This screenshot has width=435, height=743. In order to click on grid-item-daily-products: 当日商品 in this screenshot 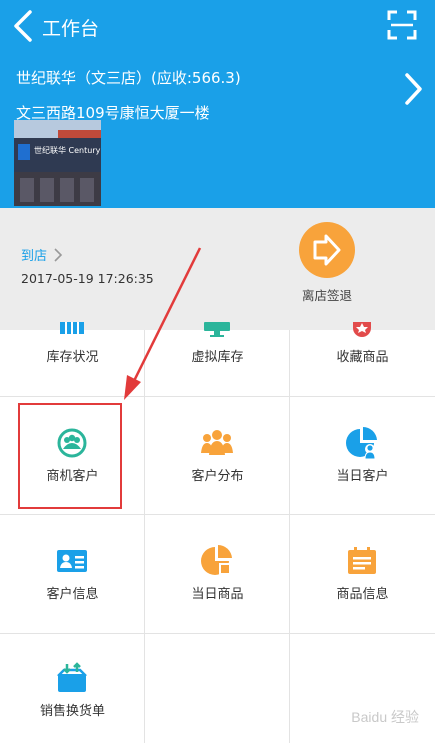, I will do `click(217, 574)`.